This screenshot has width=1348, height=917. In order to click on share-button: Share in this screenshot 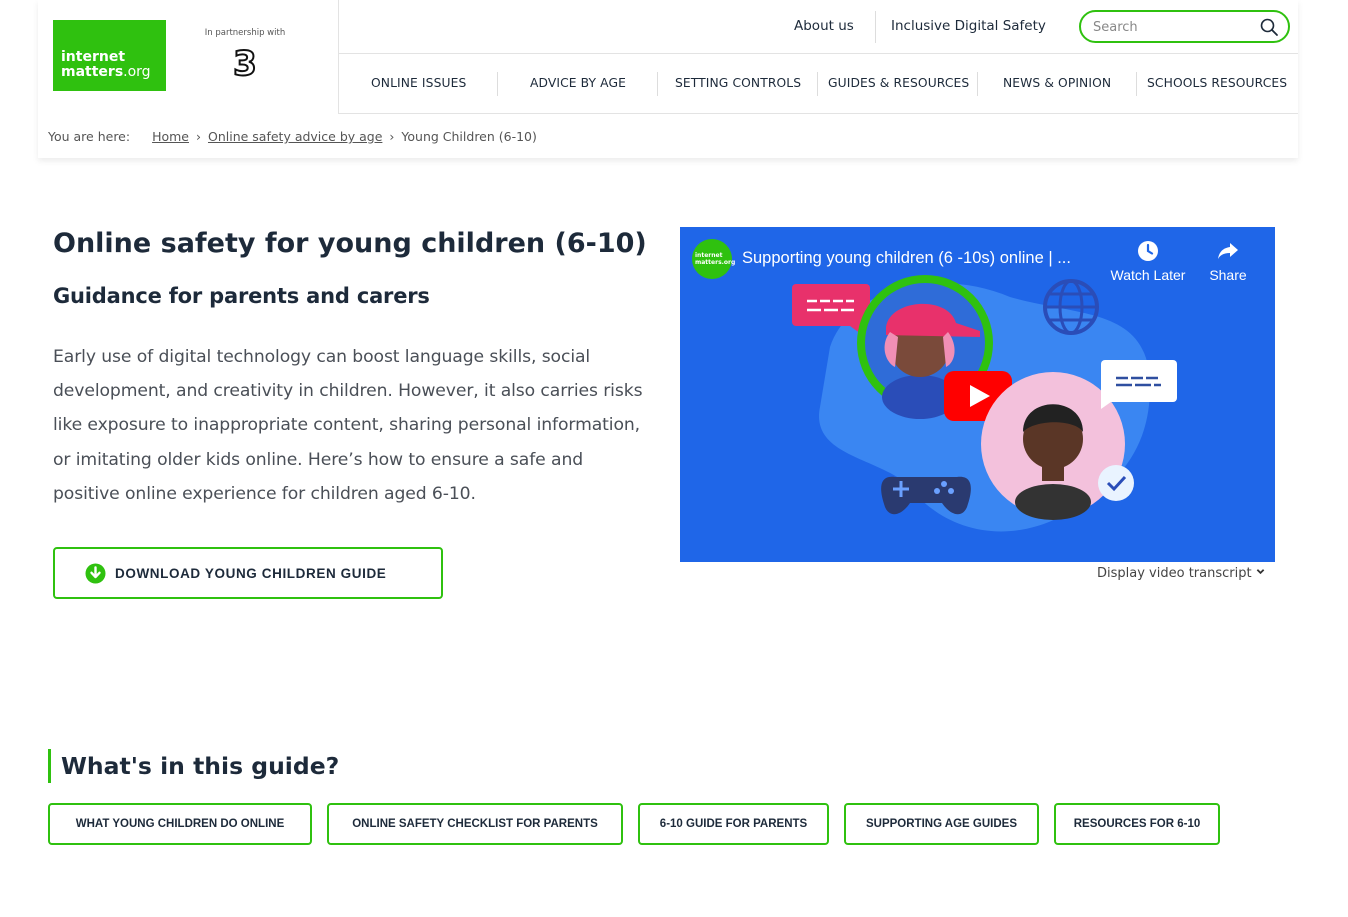, I will do `click(1228, 261)`.